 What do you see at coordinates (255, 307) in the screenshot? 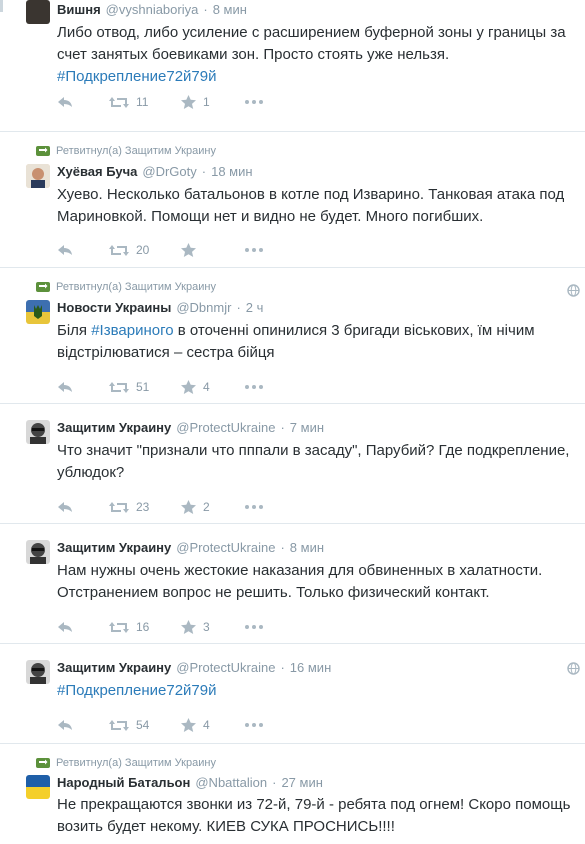
I see `timestamp: 2 ч` at bounding box center [255, 307].